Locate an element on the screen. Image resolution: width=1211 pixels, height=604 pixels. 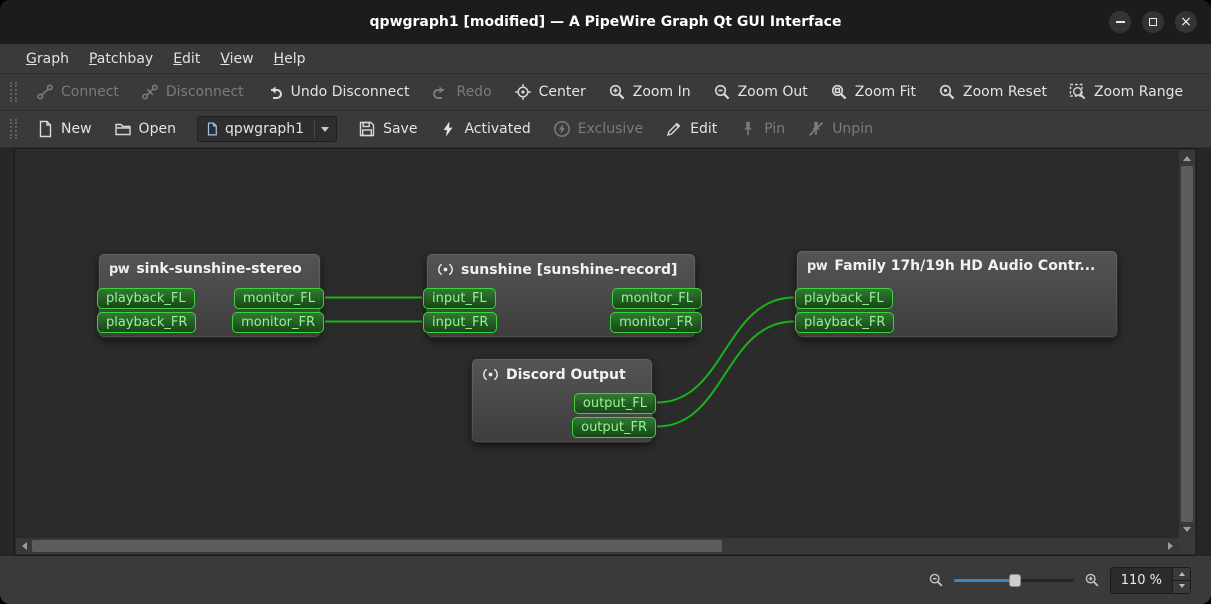
edit-button: Edit is located at coordinates (691, 129).